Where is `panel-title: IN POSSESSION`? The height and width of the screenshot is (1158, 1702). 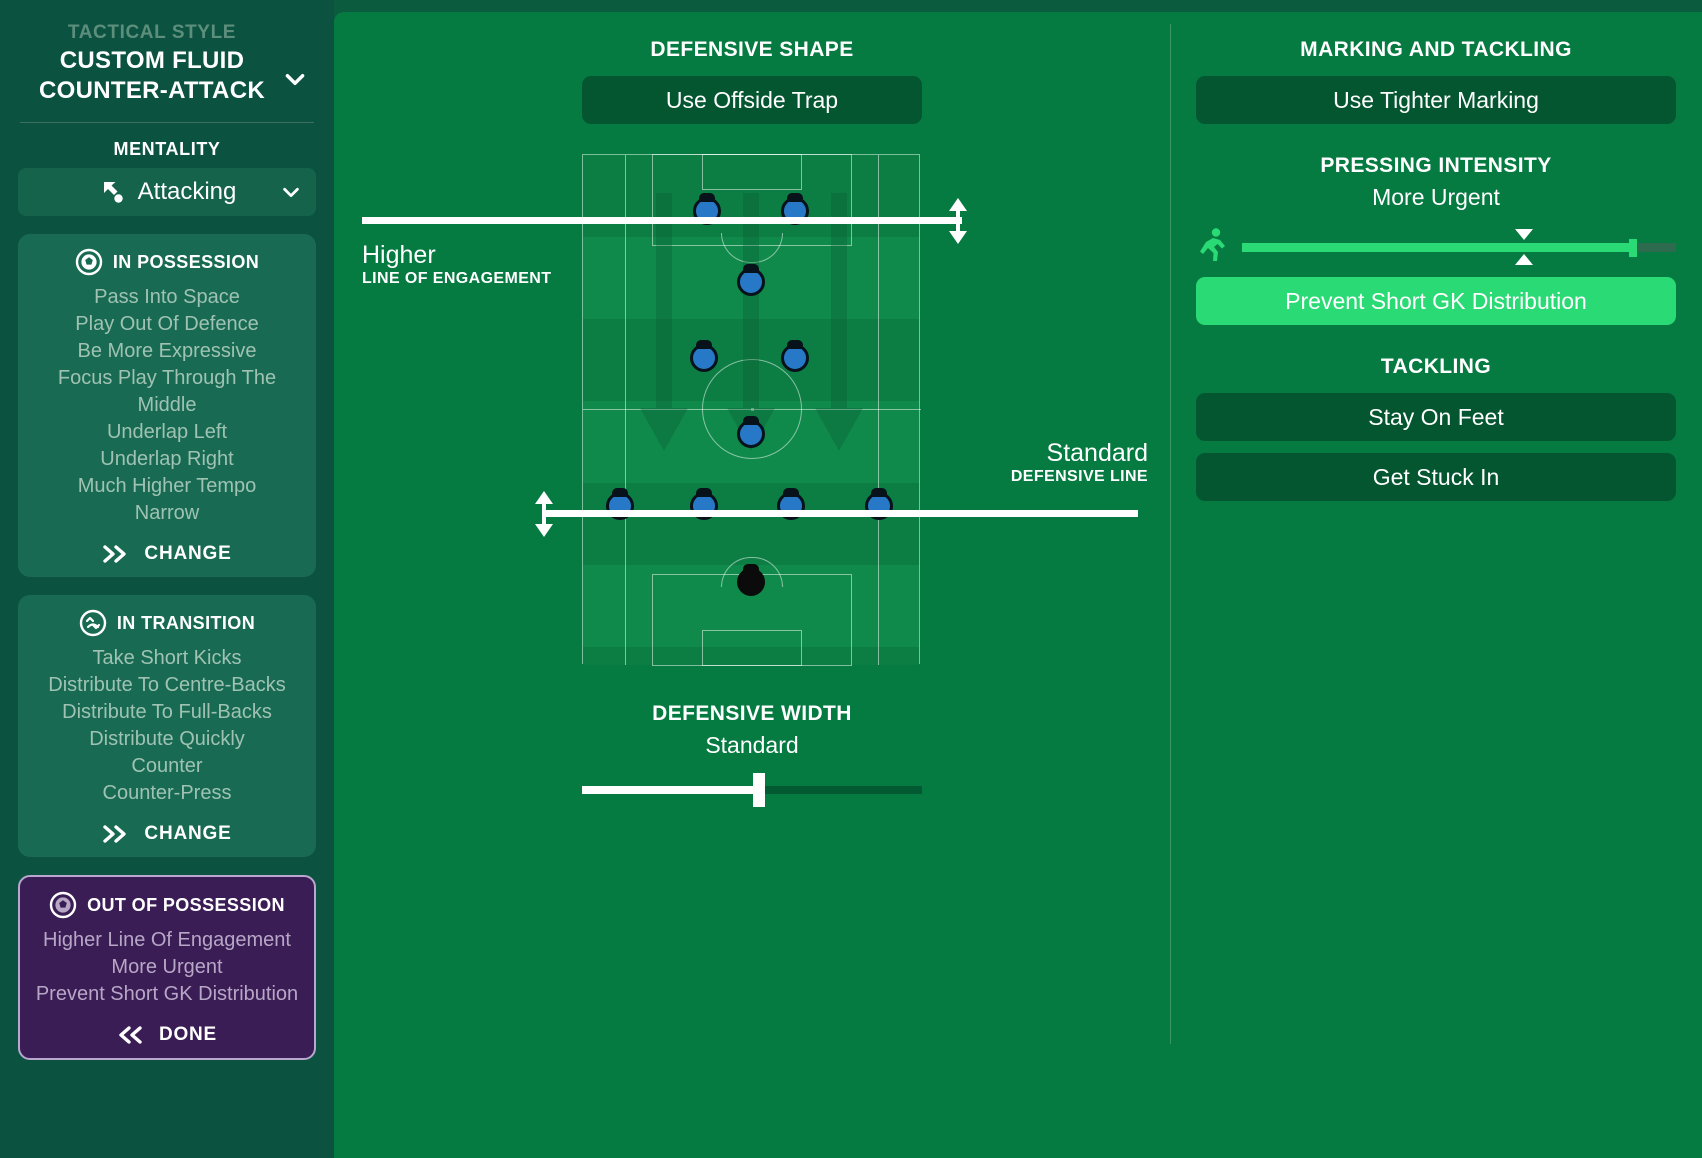 panel-title: IN POSSESSION is located at coordinates (186, 261).